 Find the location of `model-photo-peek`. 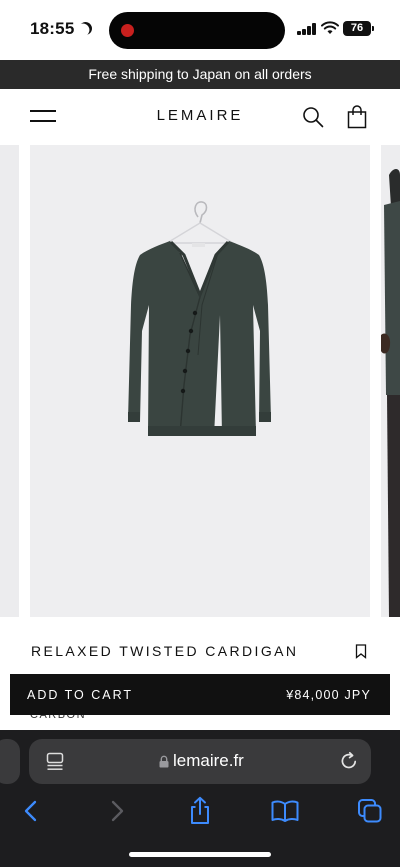

model-photo-peek is located at coordinates (390, 393).